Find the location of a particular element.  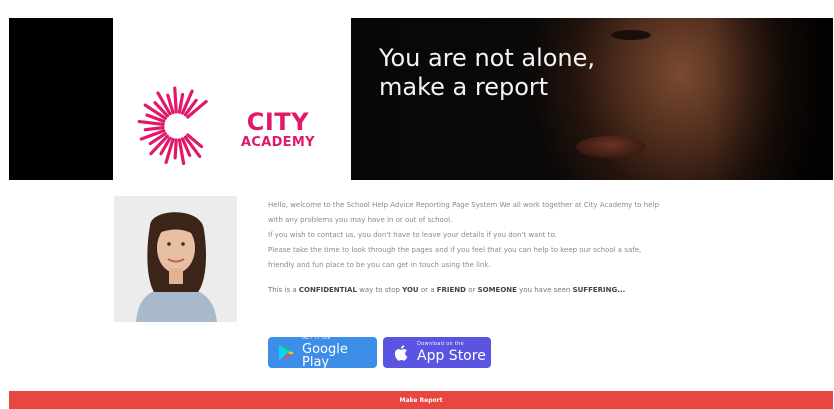

apple-icon is located at coordinates (401, 352).